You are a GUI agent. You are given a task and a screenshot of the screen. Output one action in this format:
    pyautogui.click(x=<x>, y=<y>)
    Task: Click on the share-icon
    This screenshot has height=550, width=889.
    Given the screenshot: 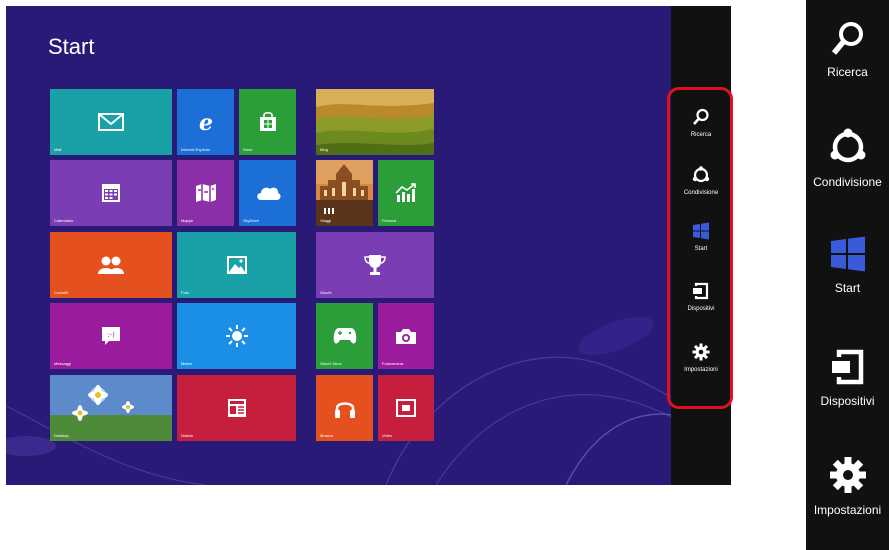 What is the action you would take?
    pyautogui.click(x=847, y=145)
    